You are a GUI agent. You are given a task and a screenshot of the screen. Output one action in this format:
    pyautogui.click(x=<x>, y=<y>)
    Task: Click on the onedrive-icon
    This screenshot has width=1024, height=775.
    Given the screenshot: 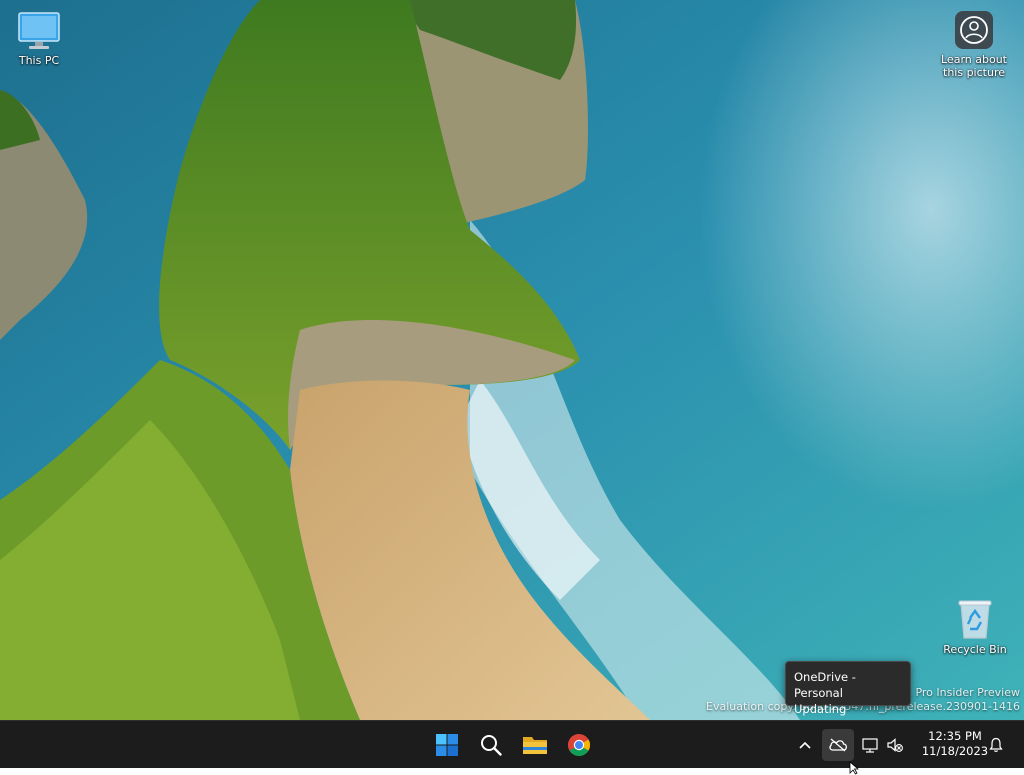 What is the action you would take?
    pyautogui.click(x=838, y=745)
    